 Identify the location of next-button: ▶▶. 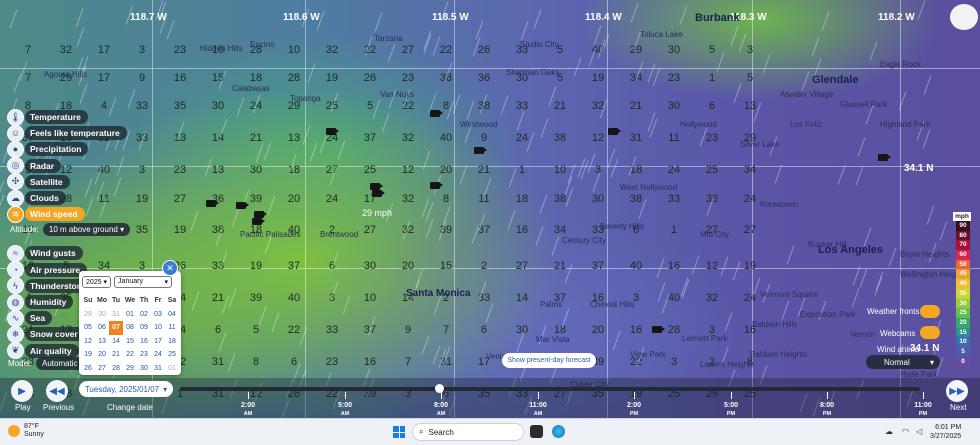
(957, 391).